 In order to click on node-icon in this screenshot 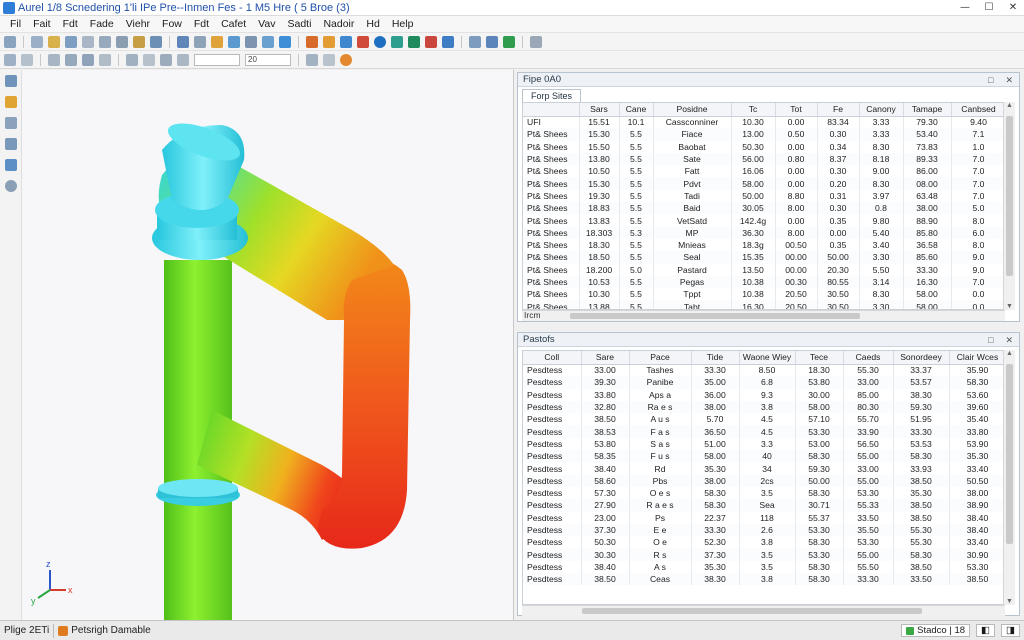, I will do `click(54, 59)`.